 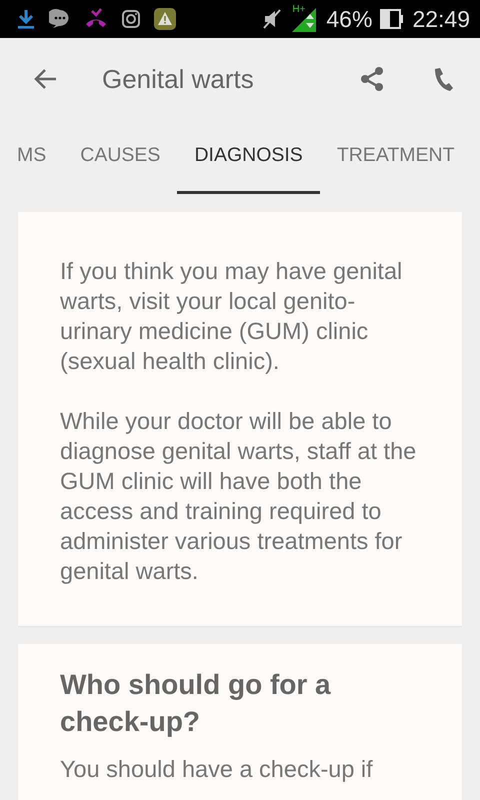 What do you see at coordinates (441, 19) in the screenshot?
I see `clock: 22:49` at bounding box center [441, 19].